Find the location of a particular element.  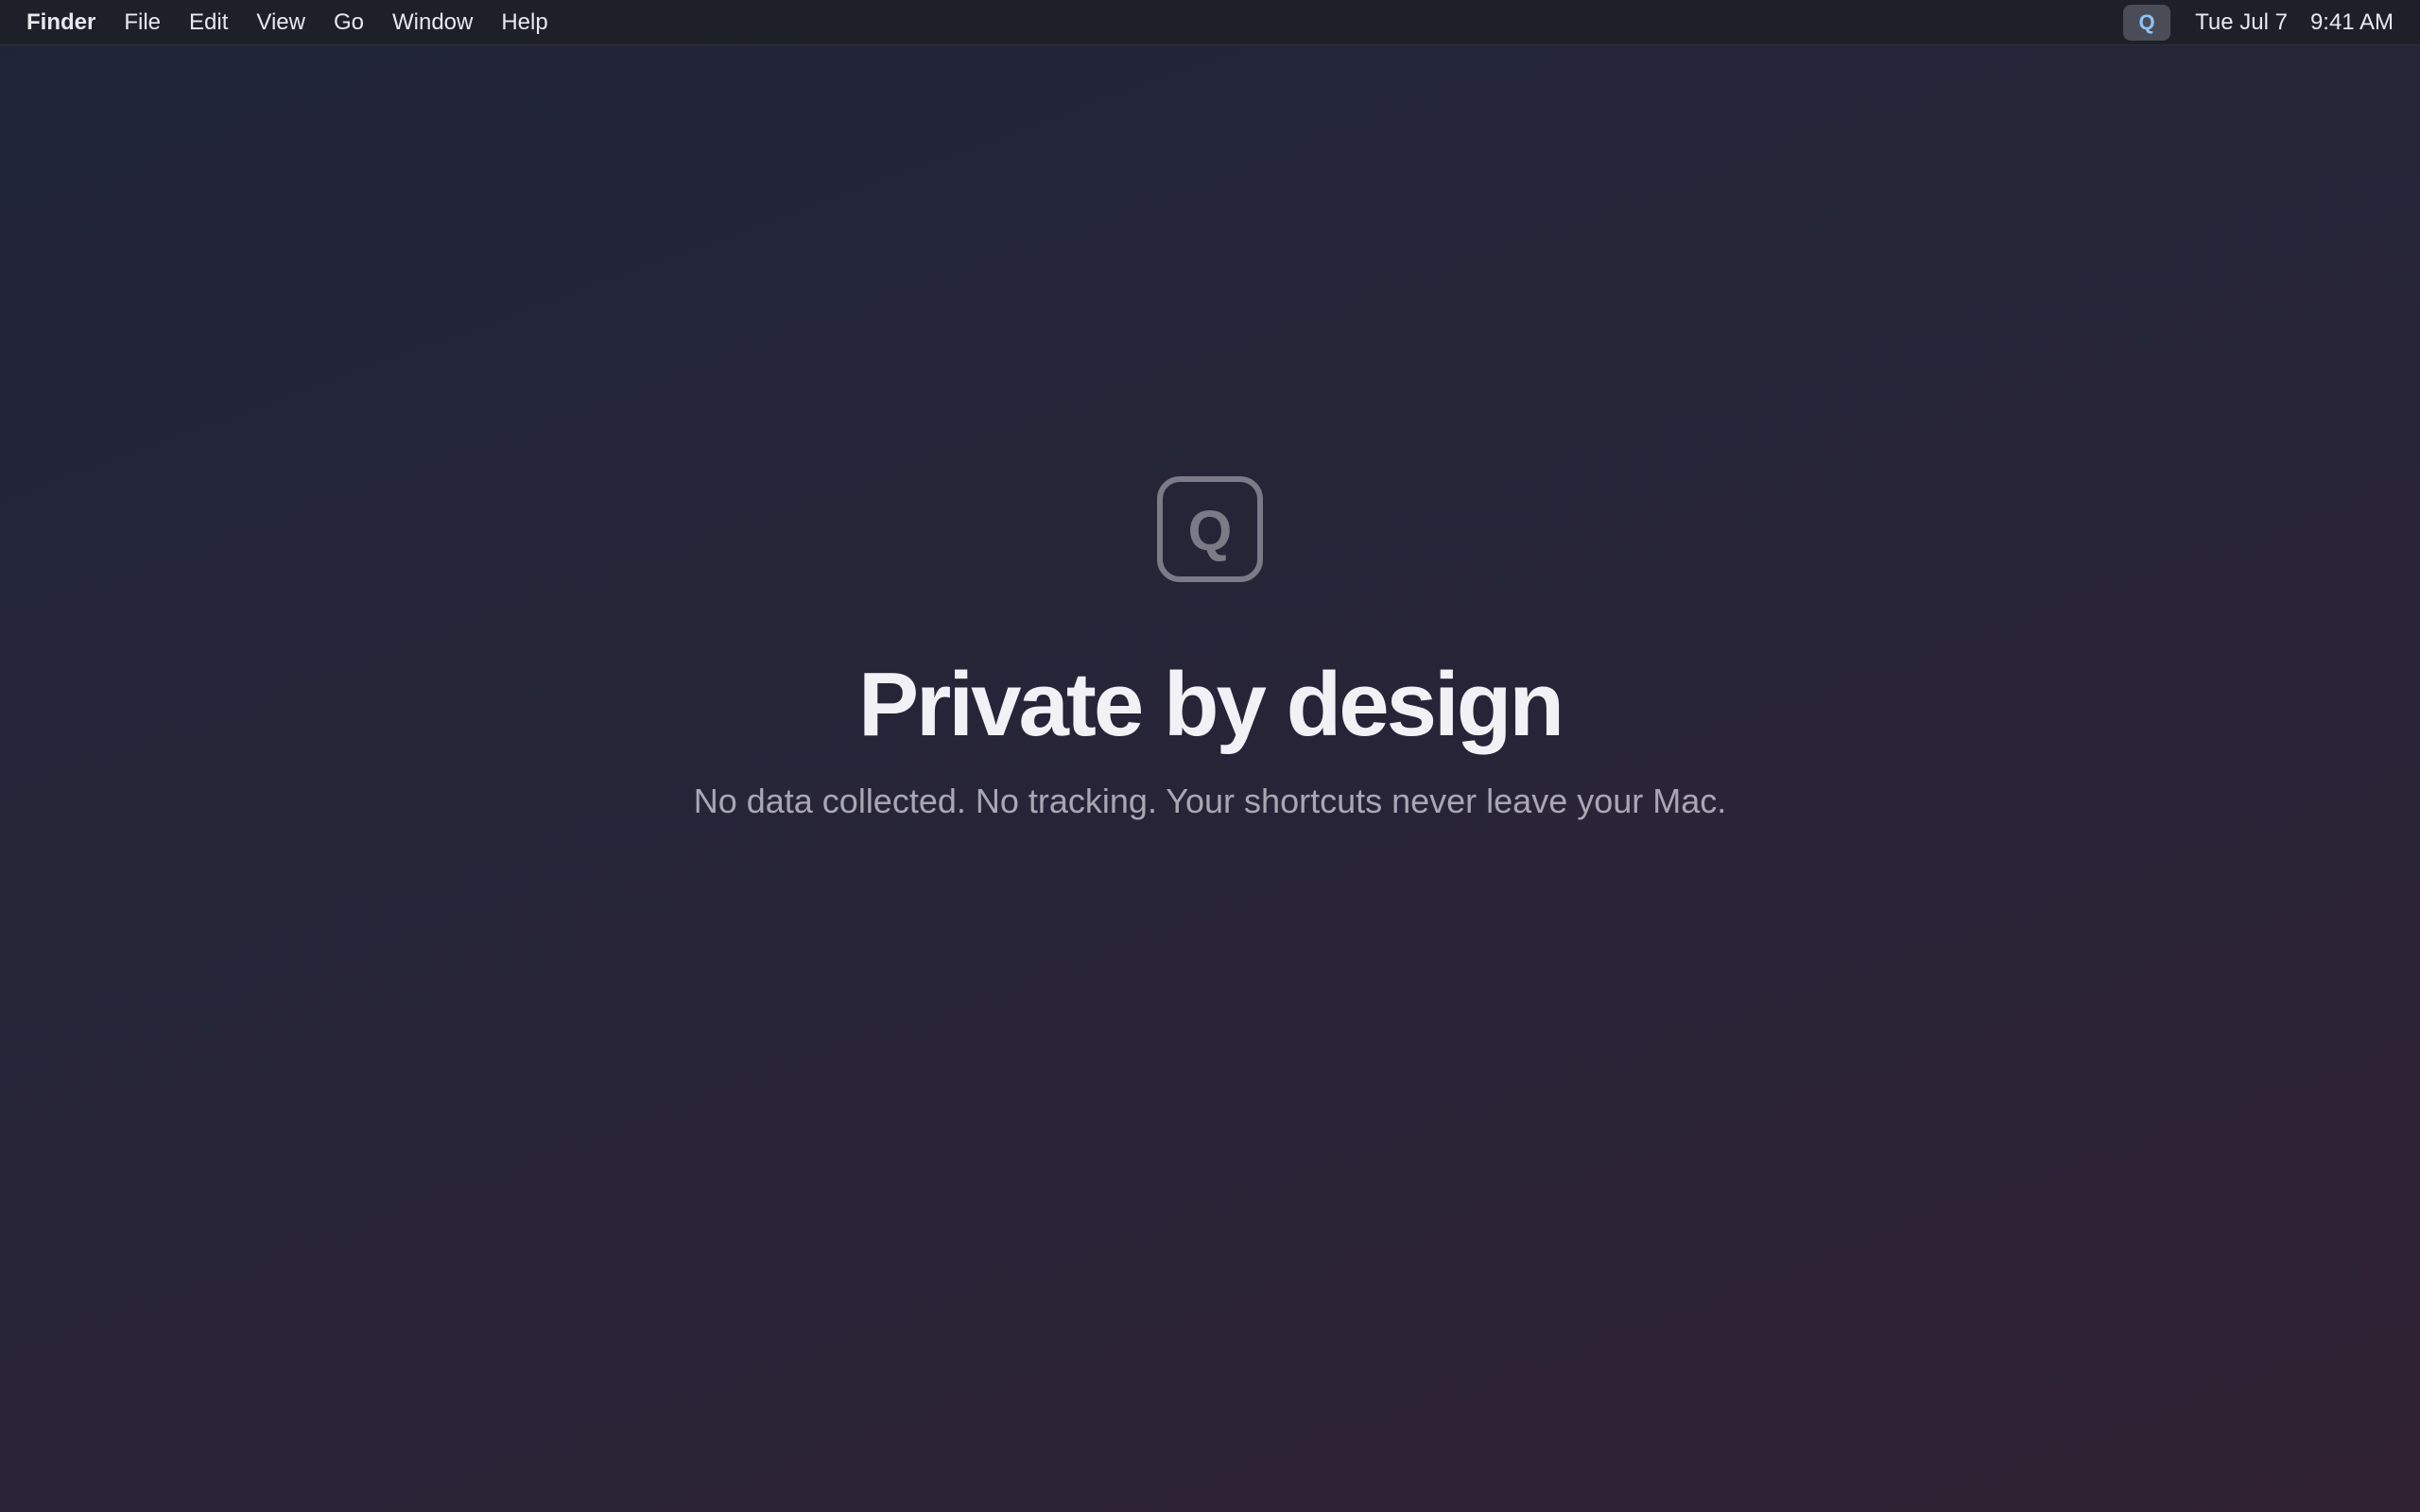

app-logo-icon: Q is located at coordinates (1210, 529).